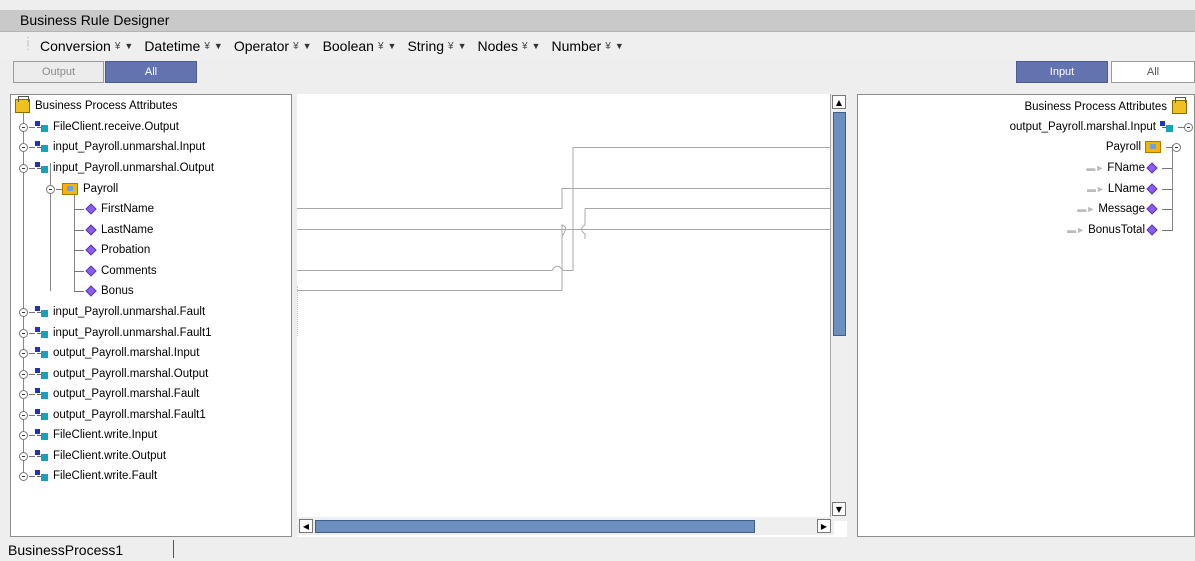 The image size is (1195, 561). Describe the element at coordinates (1119, 230) in the screenshot. I see `target-field-bonustotal: ▬► BonusTotal` at that location.